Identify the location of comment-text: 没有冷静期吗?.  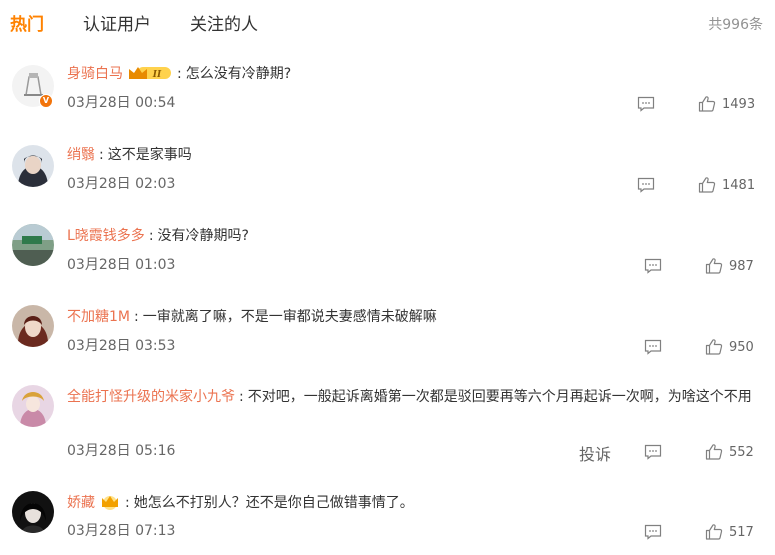
(203, 236).